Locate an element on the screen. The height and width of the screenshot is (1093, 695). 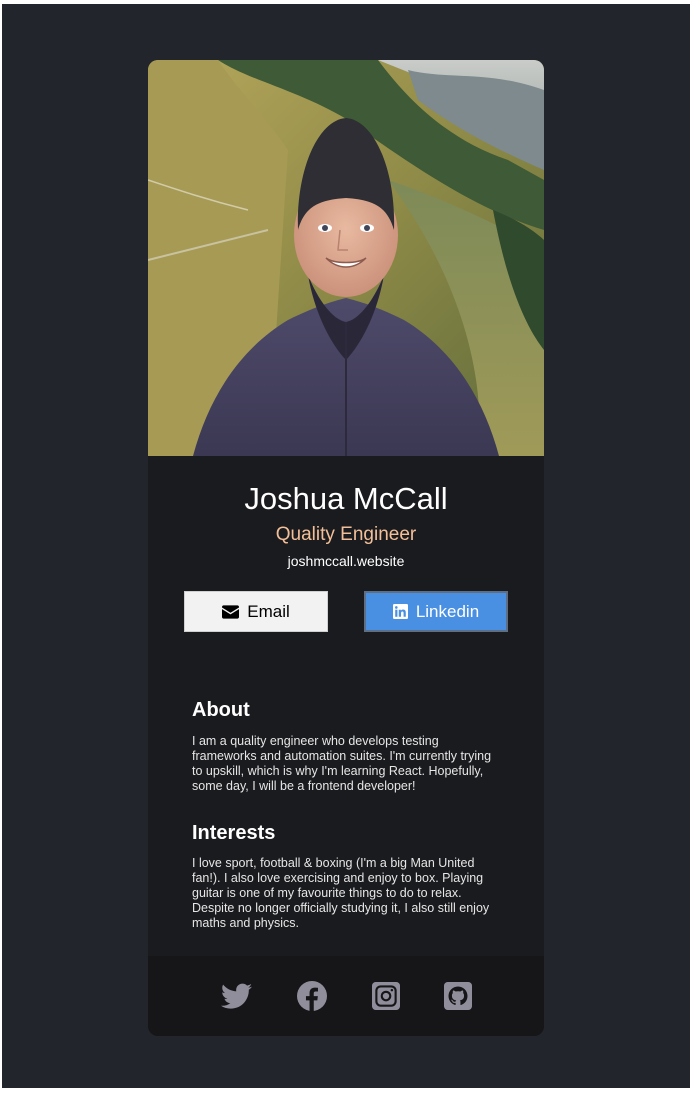
interests-heading: Interests is located at coordinates (234, 833).